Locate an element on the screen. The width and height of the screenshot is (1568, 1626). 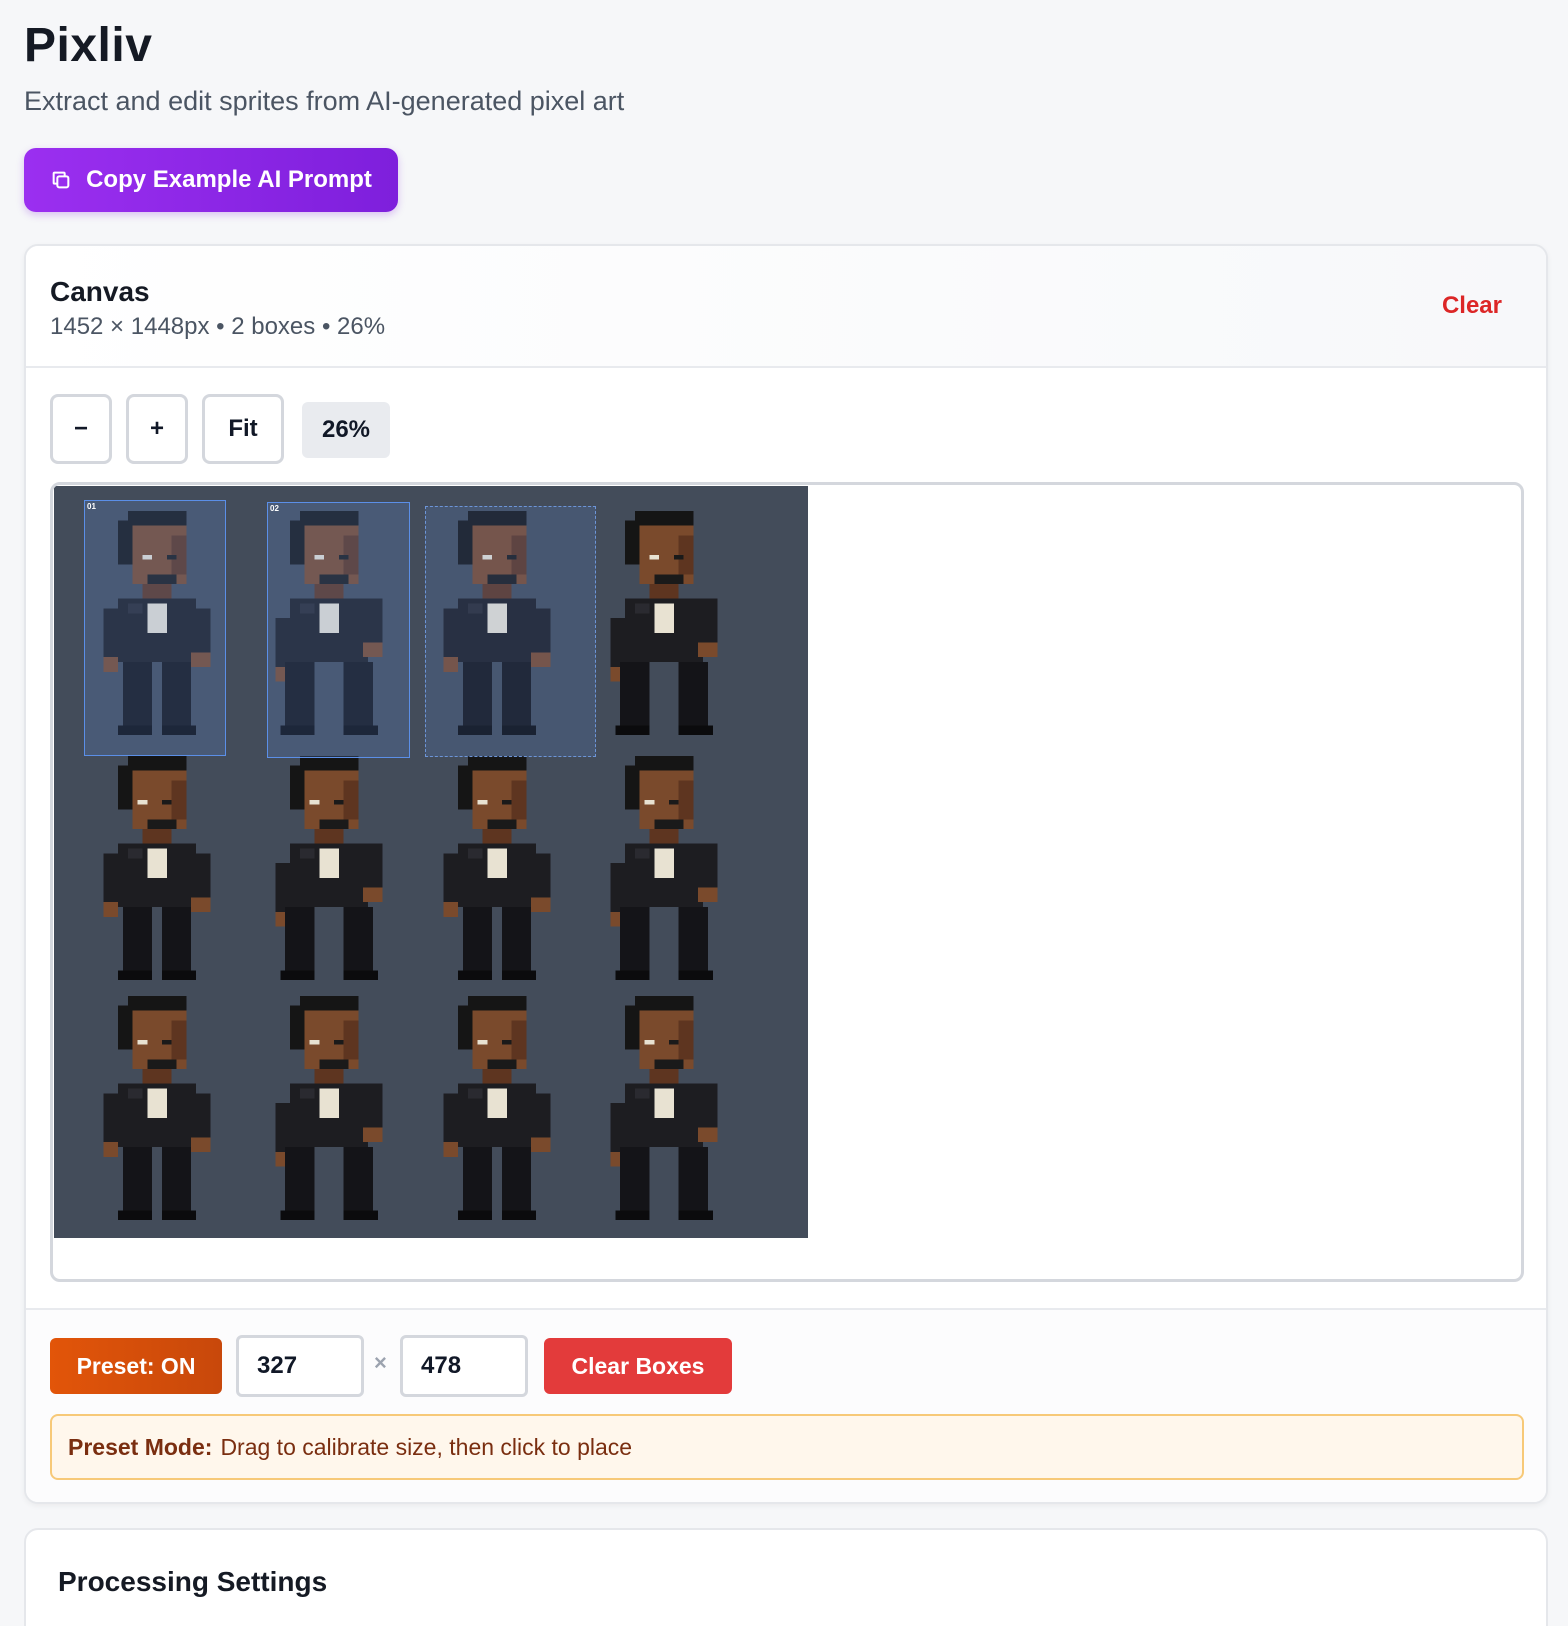
selection-box: 02 is located at coordinates (338, 630).